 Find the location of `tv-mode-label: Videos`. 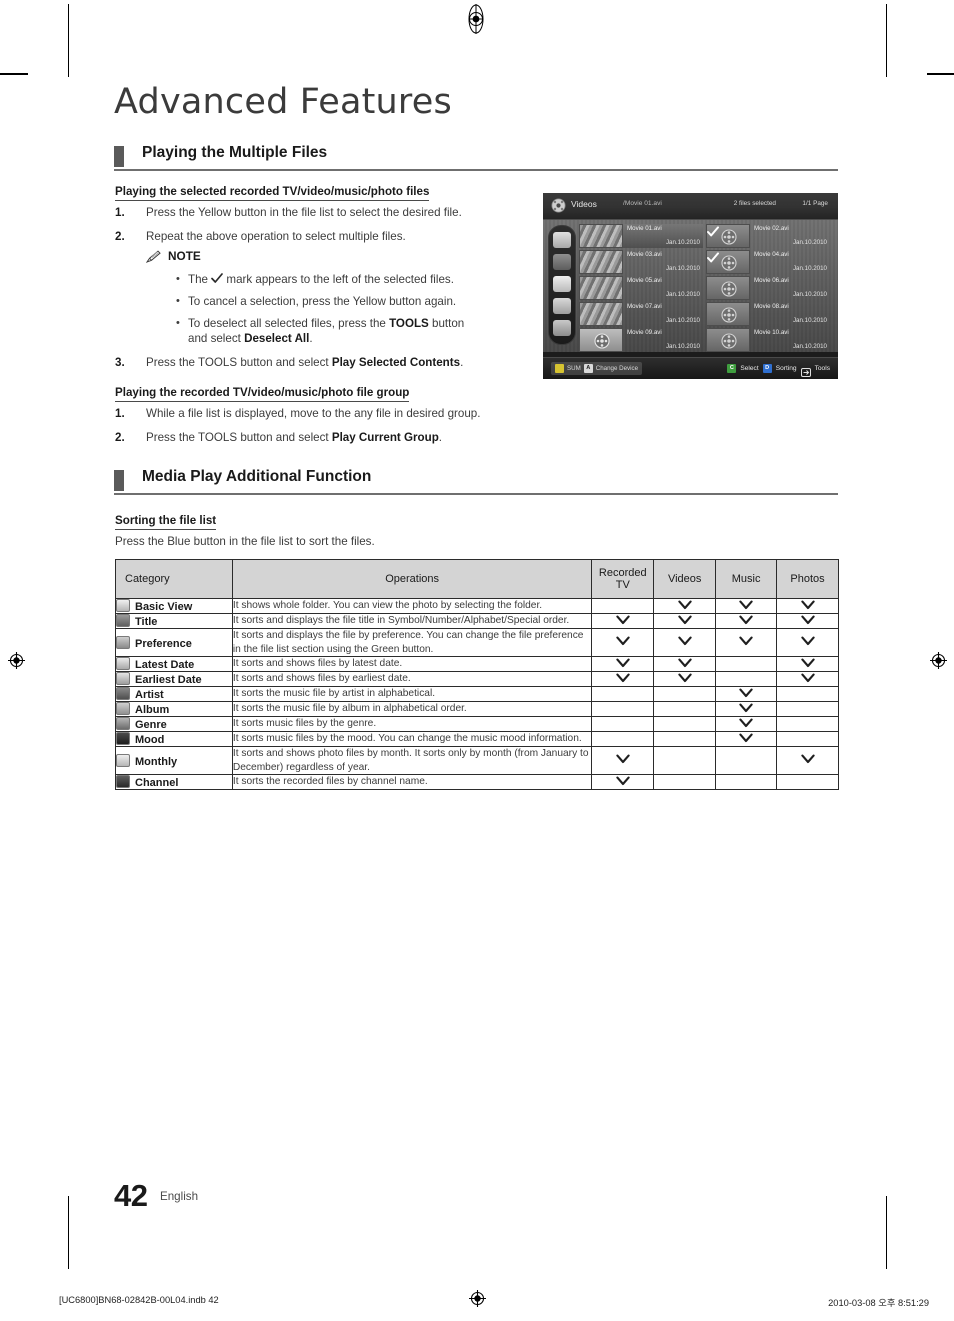

tv-mode-label: Videos is located at coordinates (584, 204).